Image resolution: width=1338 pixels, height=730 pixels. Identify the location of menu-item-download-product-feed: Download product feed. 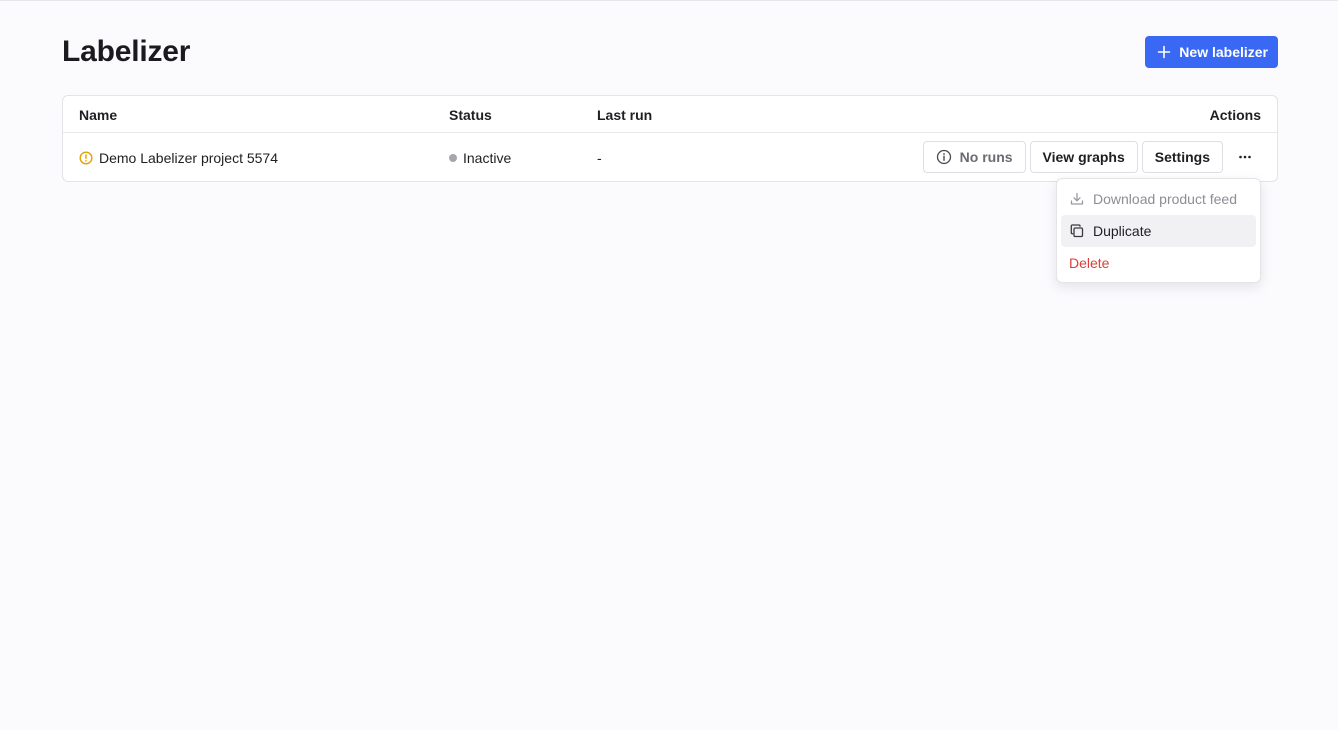
(1158, 199).